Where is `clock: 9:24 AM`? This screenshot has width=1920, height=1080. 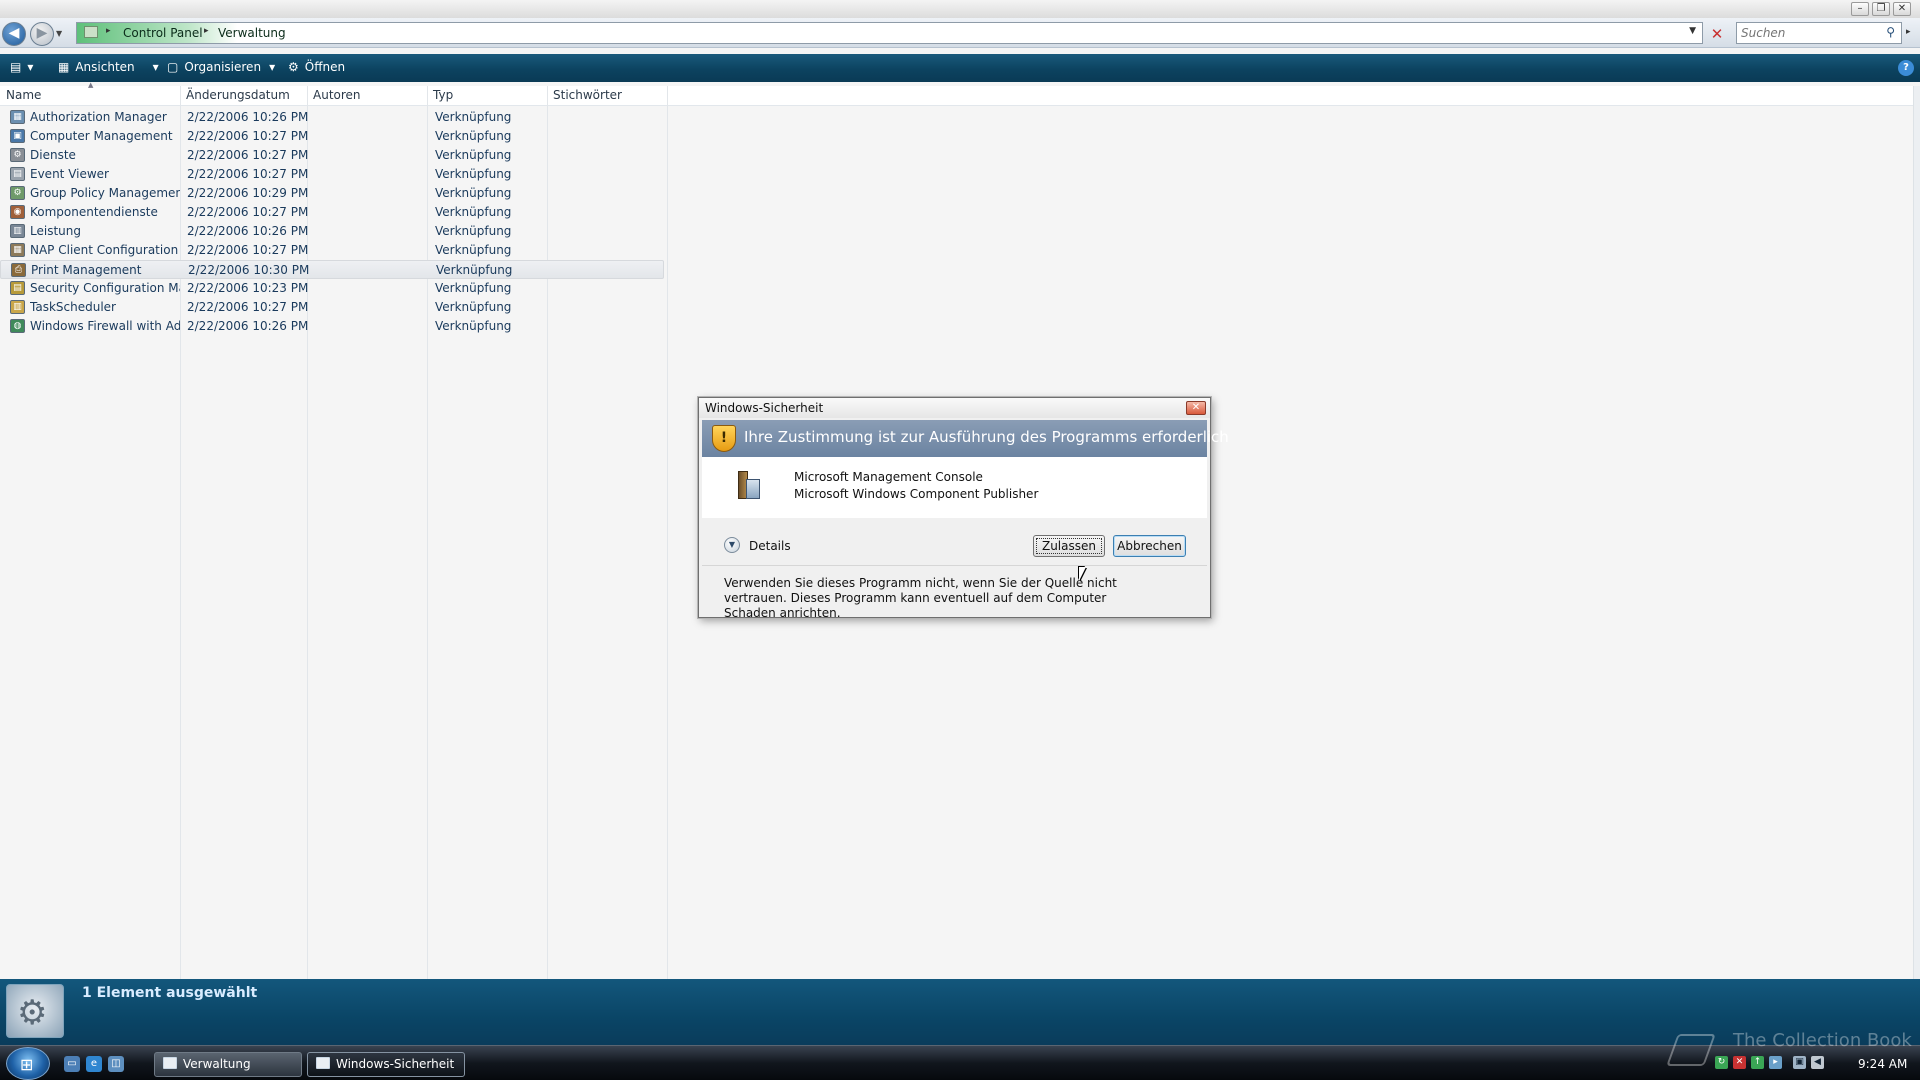 clock: 9:24 AM is located at coordinates (1882, 1064).